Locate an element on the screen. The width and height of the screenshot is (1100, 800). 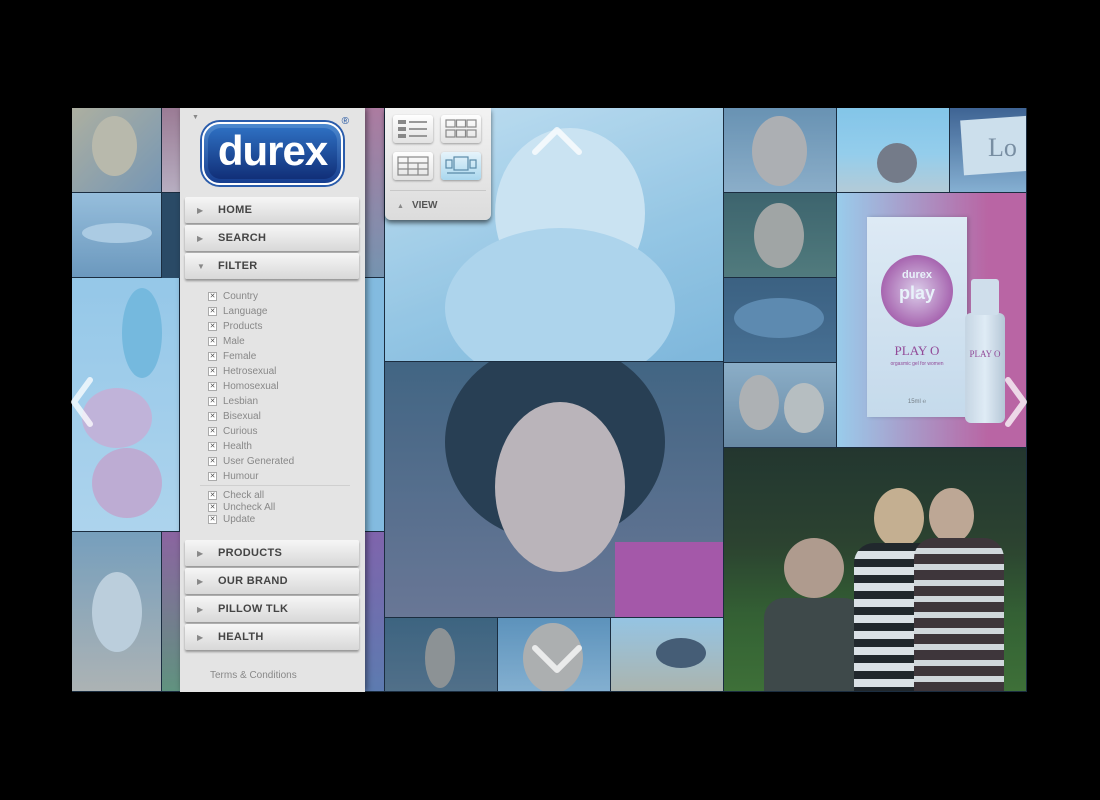
nav-products-button: ▶ PRODUCTS is located at coordinates (272, 553).